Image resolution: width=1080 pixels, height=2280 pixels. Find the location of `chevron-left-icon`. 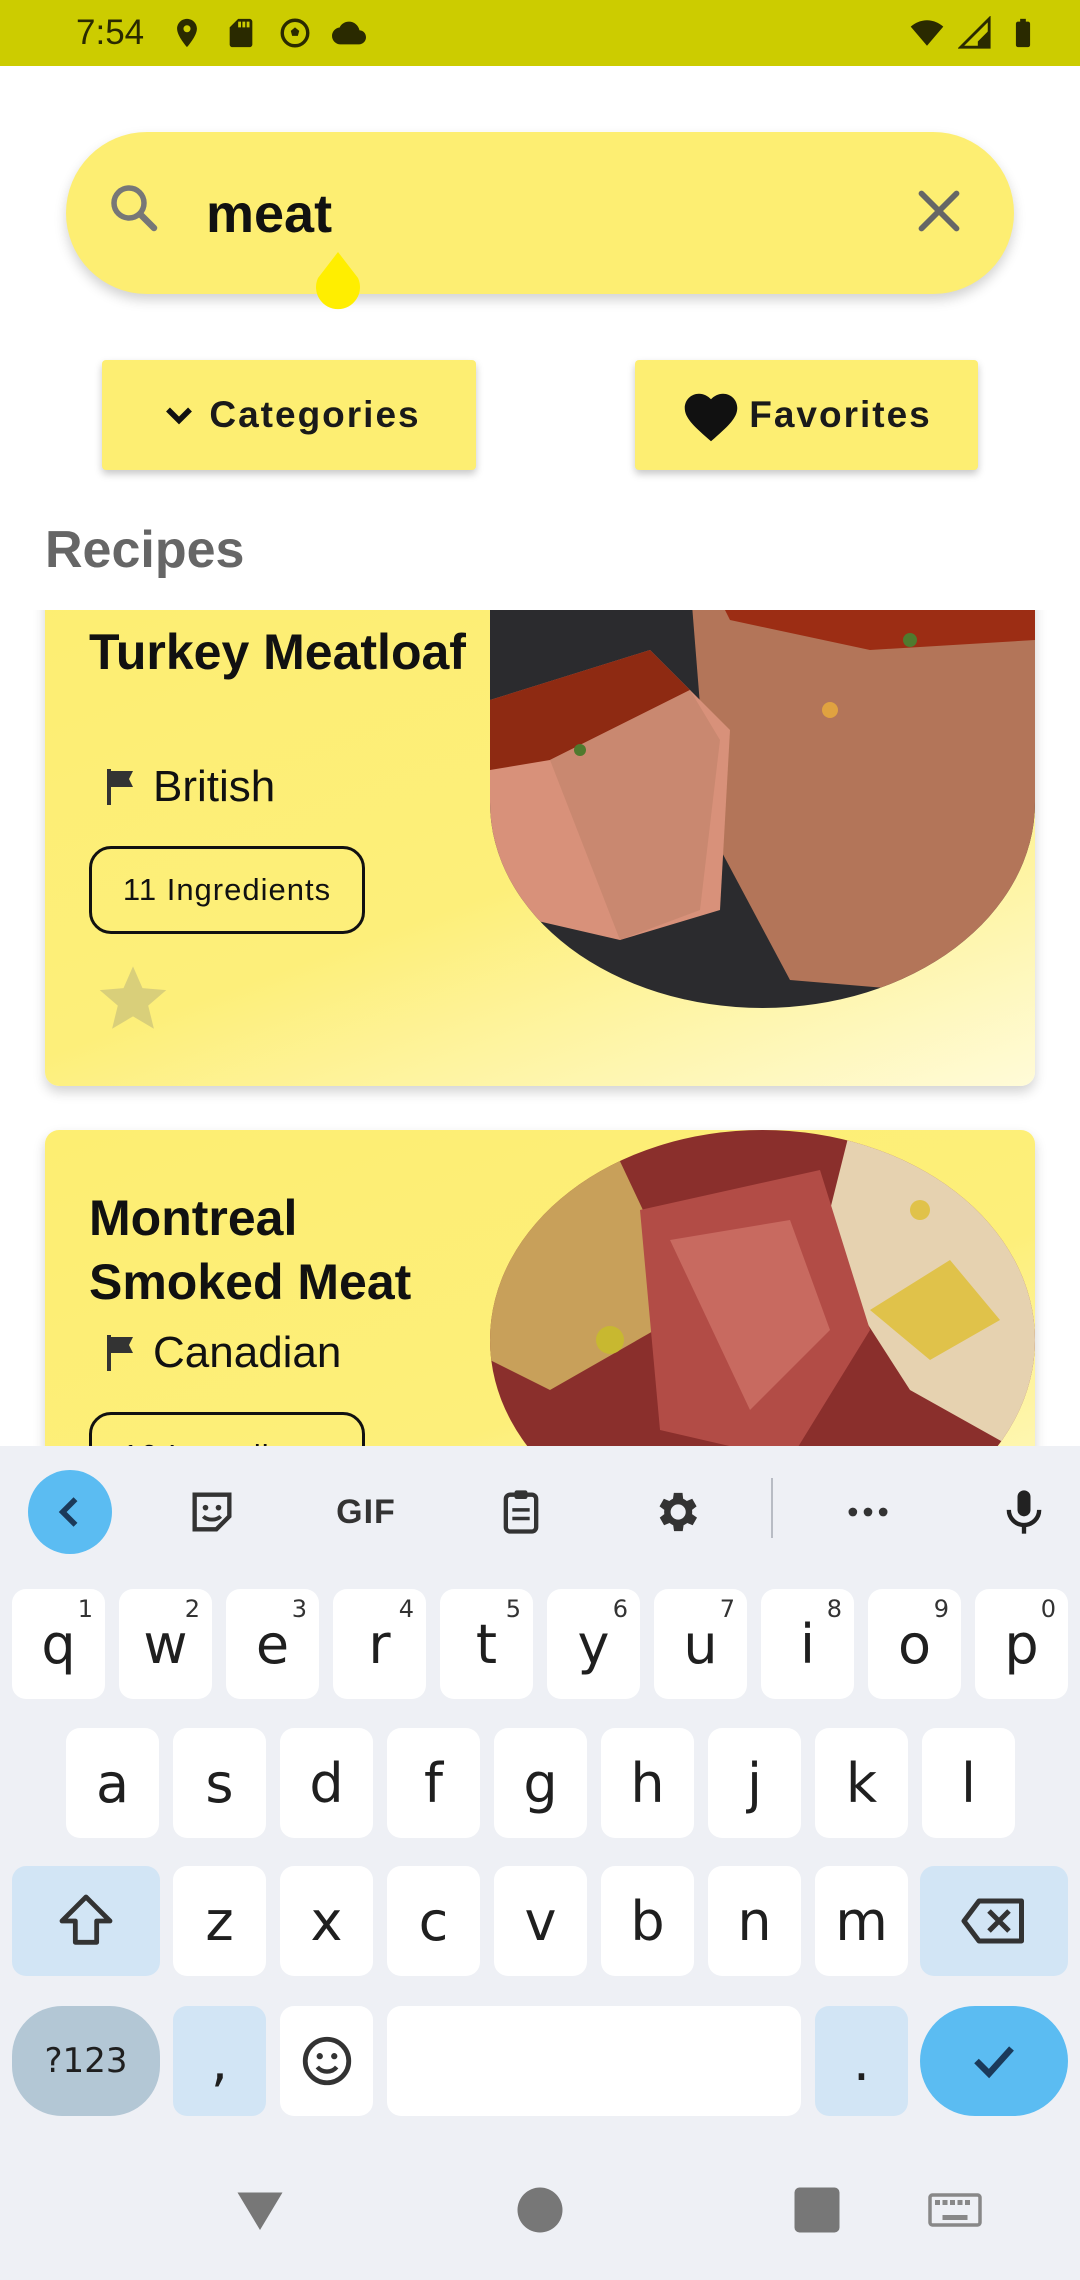

chevron-left-icon is located at coordinates (68, 1512).